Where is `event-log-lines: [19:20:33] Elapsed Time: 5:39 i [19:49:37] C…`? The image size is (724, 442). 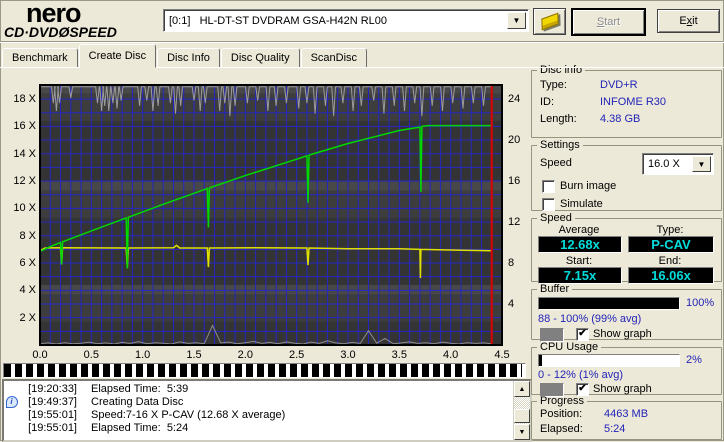
event-log-lines: [19:20:33] Elapsed Time: 5:39 i [19:49:37] C… is located at coordinates (258, 410).